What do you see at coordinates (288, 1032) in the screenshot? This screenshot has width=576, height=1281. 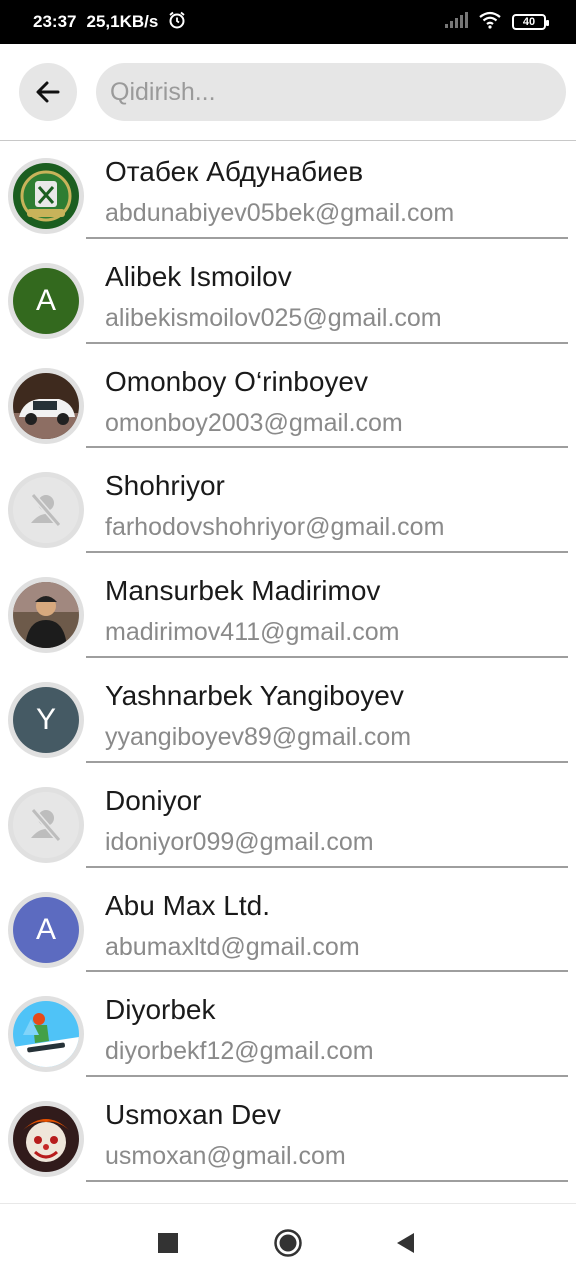 I see `contact-row: Diyorbek diyorbekf12@gmail.com` at bounding box center [288, 1032].